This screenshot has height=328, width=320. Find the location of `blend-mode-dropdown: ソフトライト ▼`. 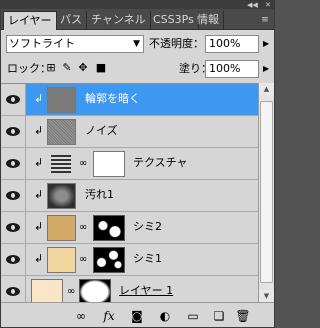

blend-mode-dropdown: ソフトライト ▼ is located at coordinates (75, 44).